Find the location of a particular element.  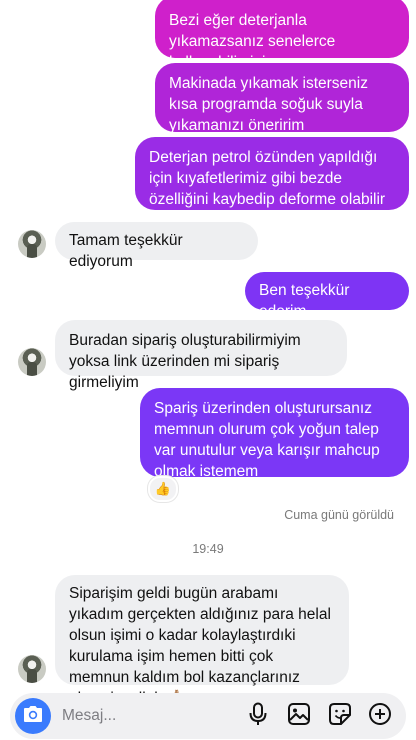

camera-button is located at coordinates (33, 716).